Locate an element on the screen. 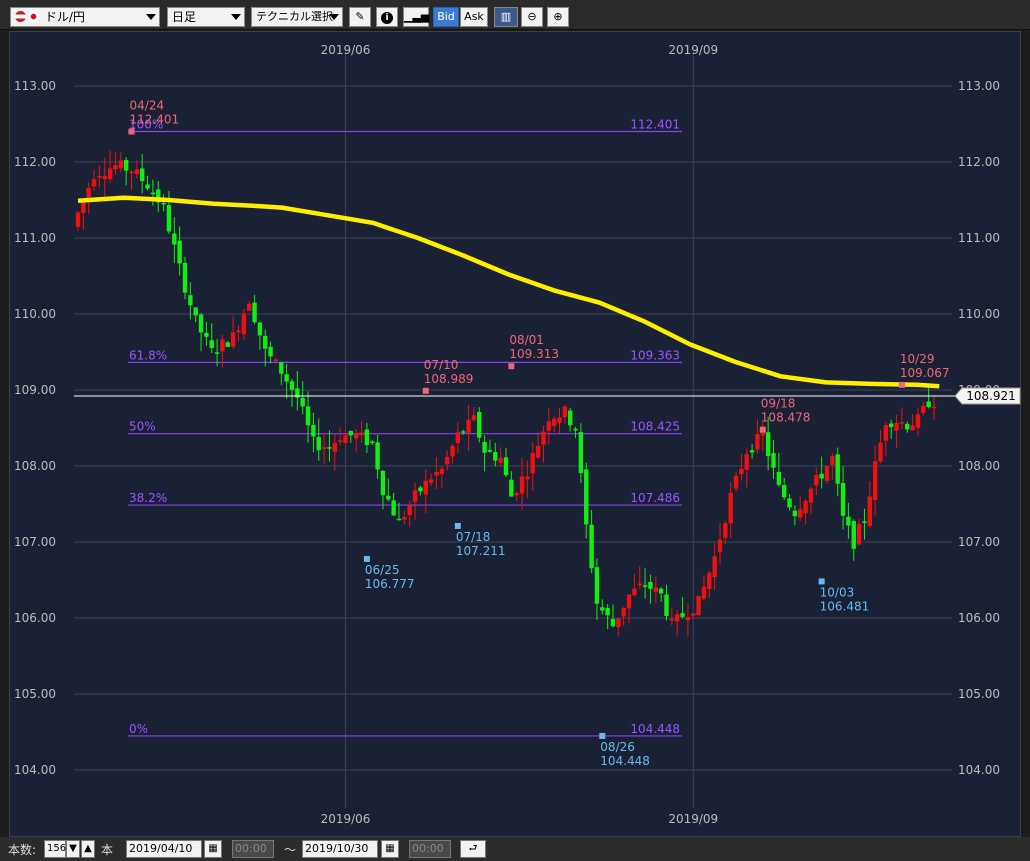 This screenshot has height=861, width=1030. fib-value-label: 107.486 is located at coordinates (655, 498).